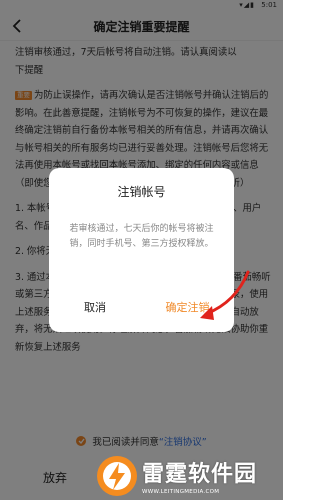 The image size is (320, 500). What do you see at coordinates (141, 236) in the screenshot?
I see `dialog-message: 若审核通过，七天后你的帐号将被注销，同时手机号、第三方授权释放。` at bounding box center [141, 236].